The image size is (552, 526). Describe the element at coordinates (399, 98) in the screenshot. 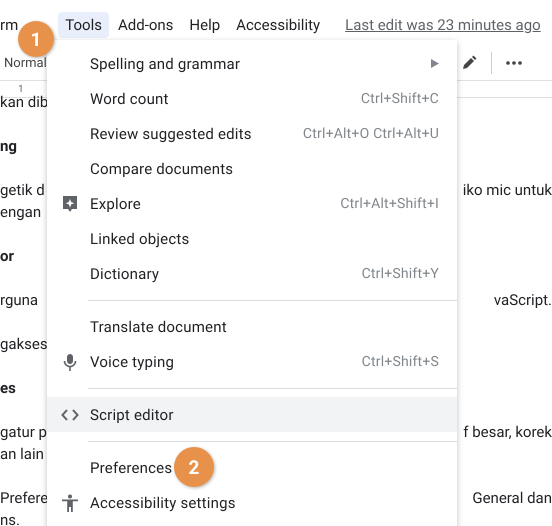

I see `keyboard-shortcut: Ctrl+Shift+C` at that location.